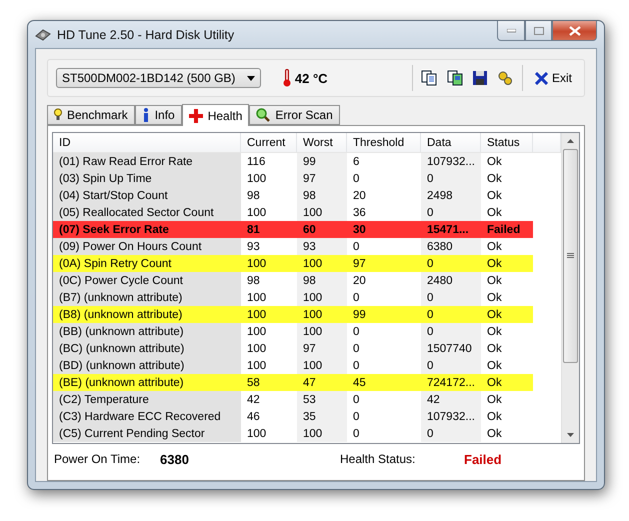  Describe the element at coordinates (451, 142) in the screenshot. I see `column-header: Data` at that location.